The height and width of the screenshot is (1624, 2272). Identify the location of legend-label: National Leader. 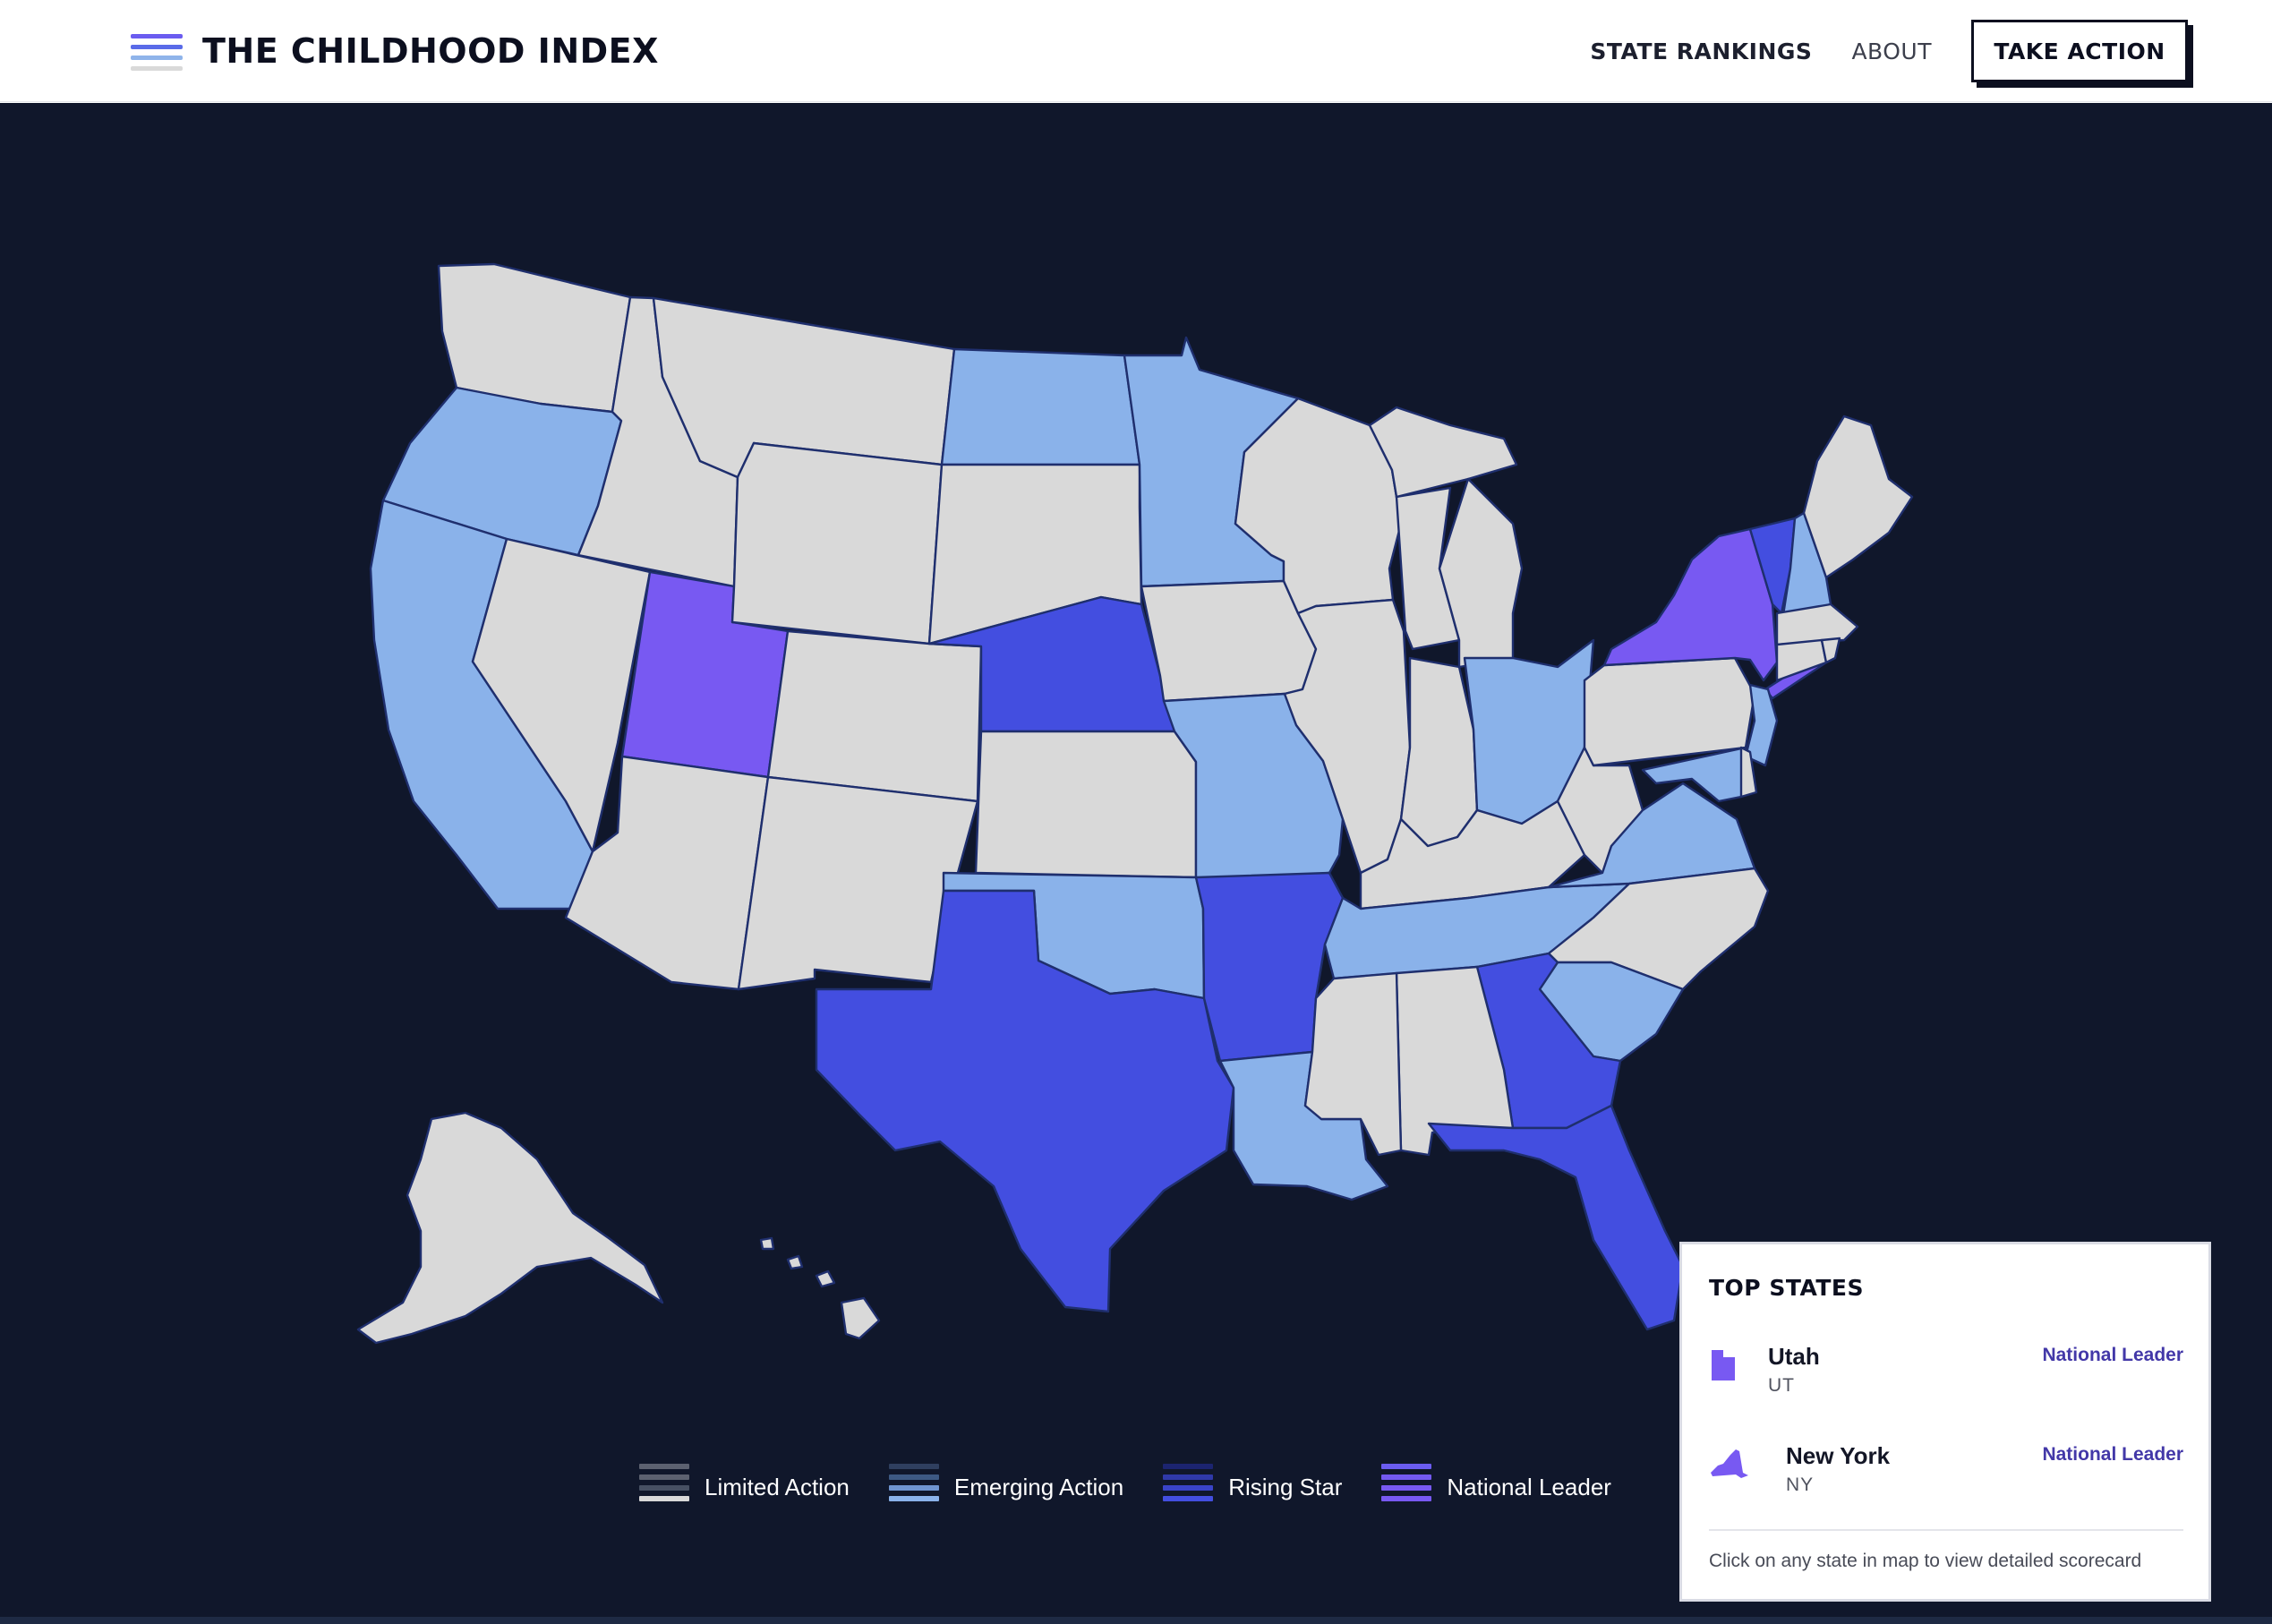
(1529, 1486).